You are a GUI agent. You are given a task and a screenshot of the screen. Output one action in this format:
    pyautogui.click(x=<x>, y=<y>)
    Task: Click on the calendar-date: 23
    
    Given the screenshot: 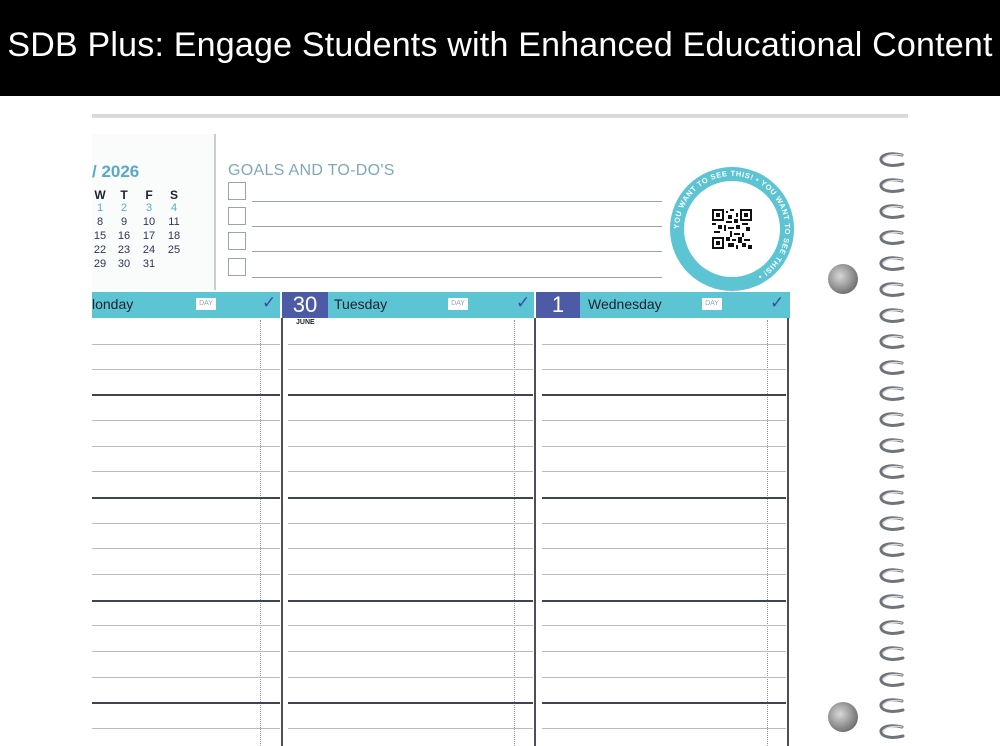 What is the action you would take?
    pyautogui.click(x=124, y=250)
    